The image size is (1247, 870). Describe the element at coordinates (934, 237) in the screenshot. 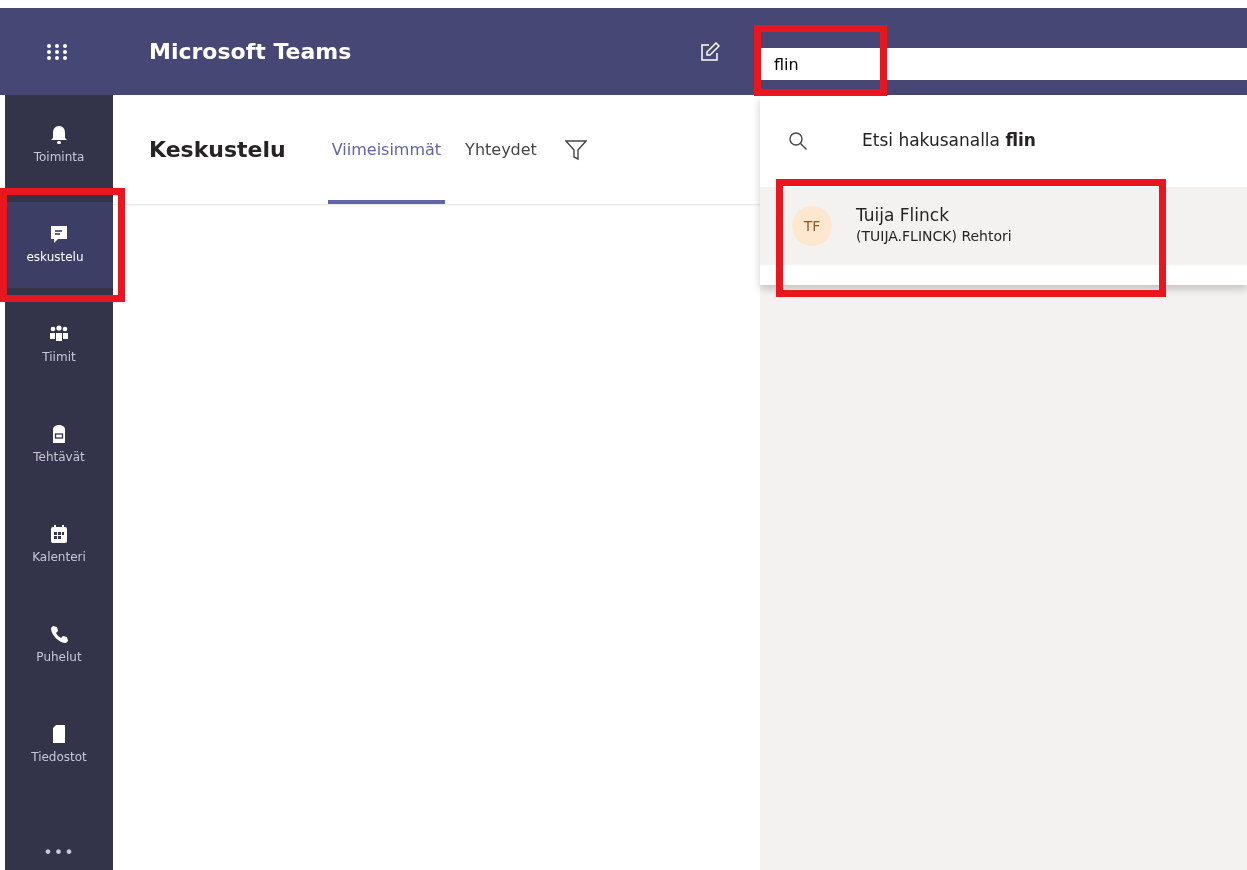

I see `contact-detail: (TUIJA.FLINCK) Rehtori` at that location.